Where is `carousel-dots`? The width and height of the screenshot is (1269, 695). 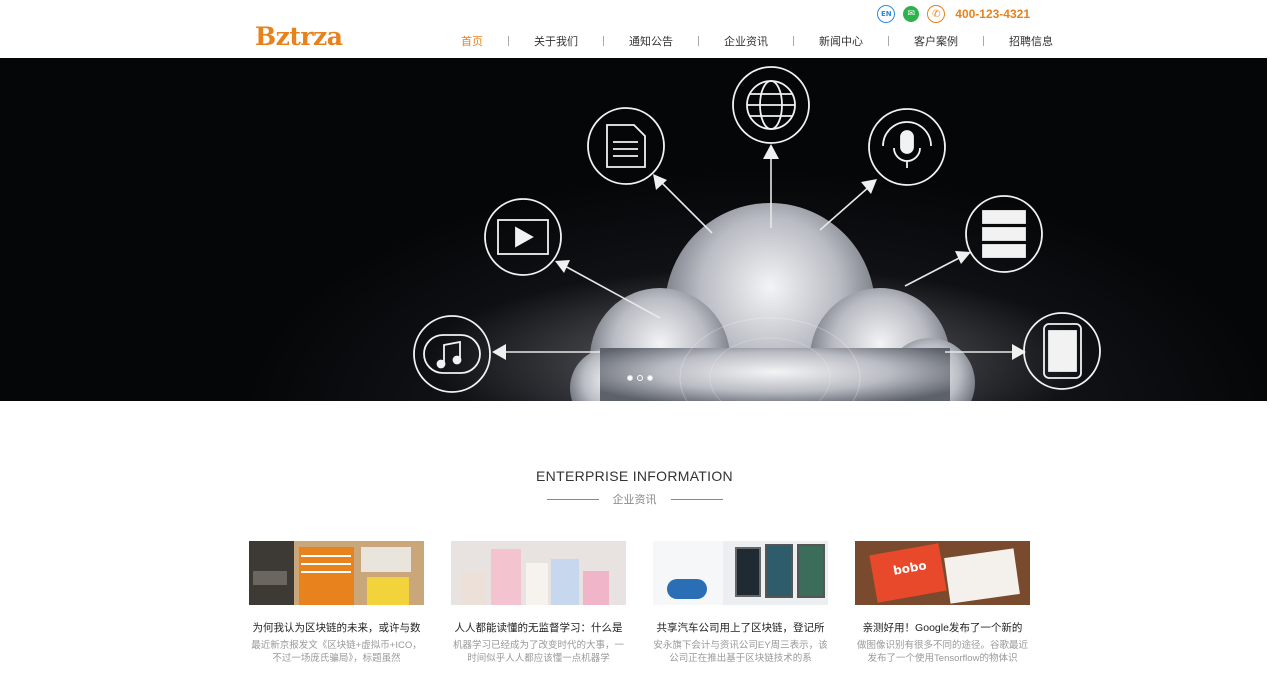 carousel-dots is located at coordinates (640, 378).